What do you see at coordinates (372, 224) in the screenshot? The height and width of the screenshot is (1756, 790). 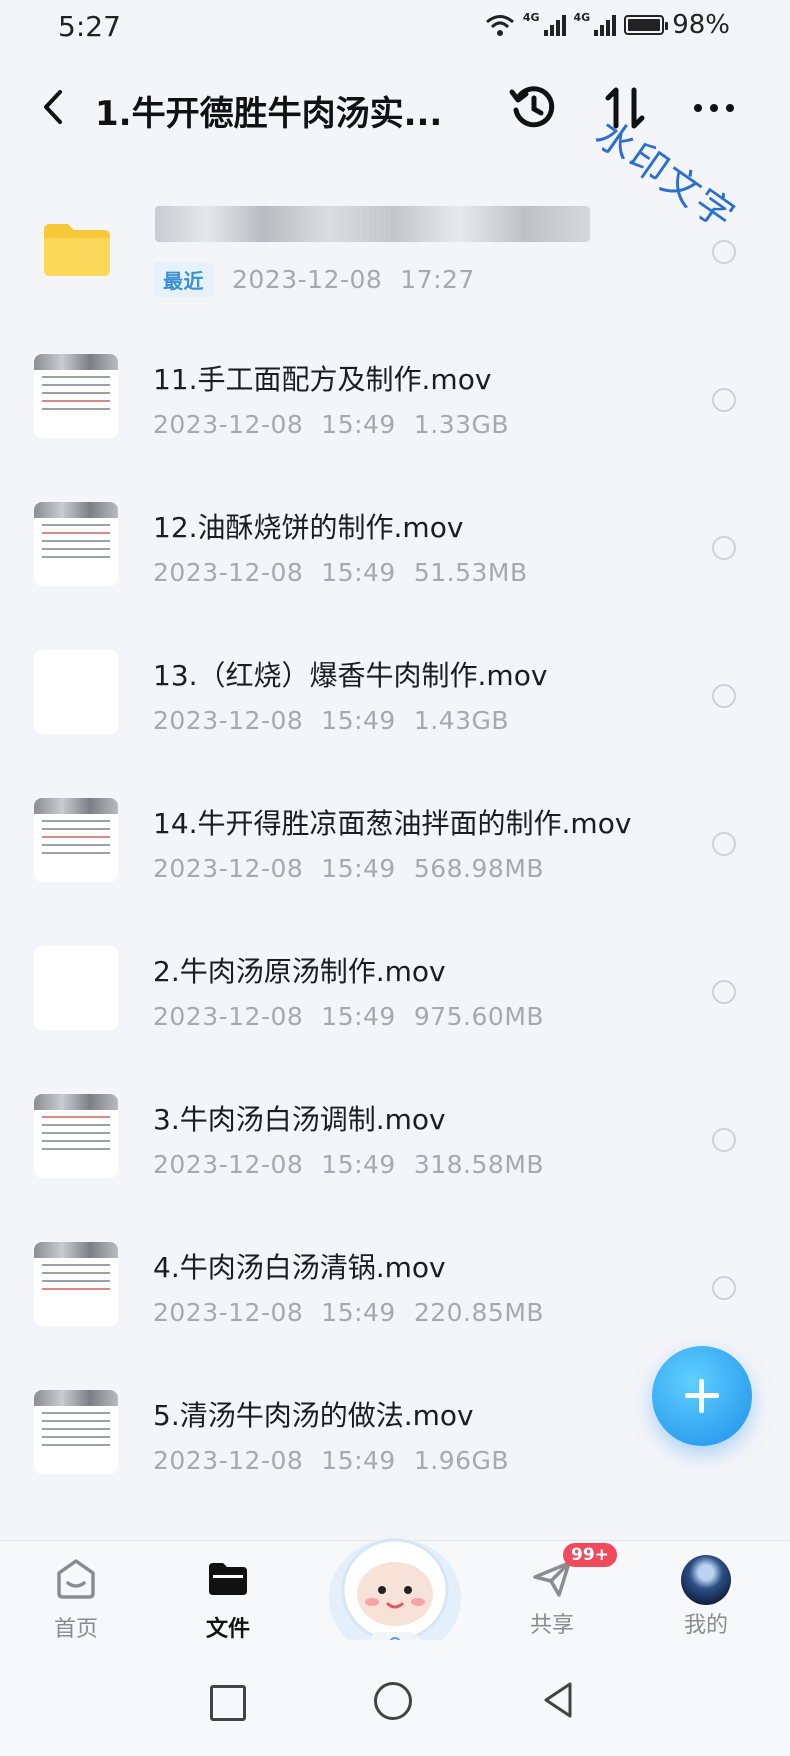 I see `folder-name-blurred` at bounding box center [372, 224].